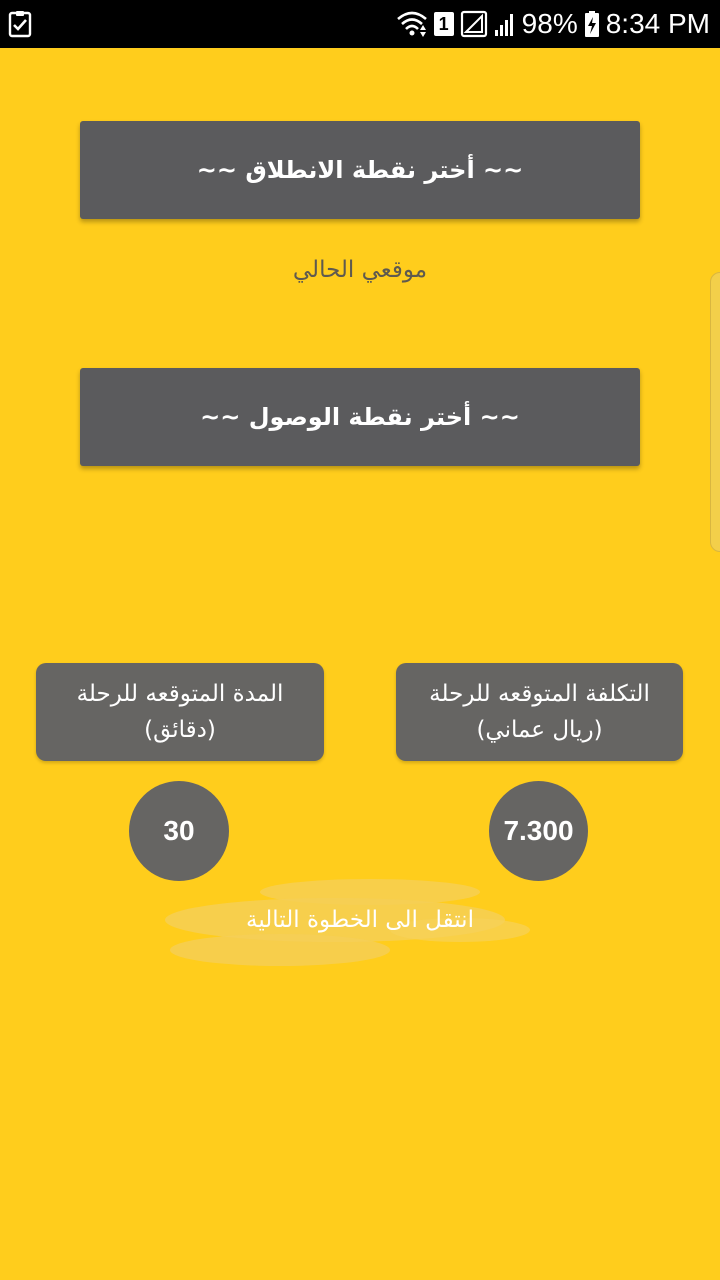 The image size is (720, 1280). What do you see at coordinates (180, 712) in the screenshot?
I see `expected-duration-label: المدة المتوقعه للرحلة (دقائق)` at bounding box center [180, 712].